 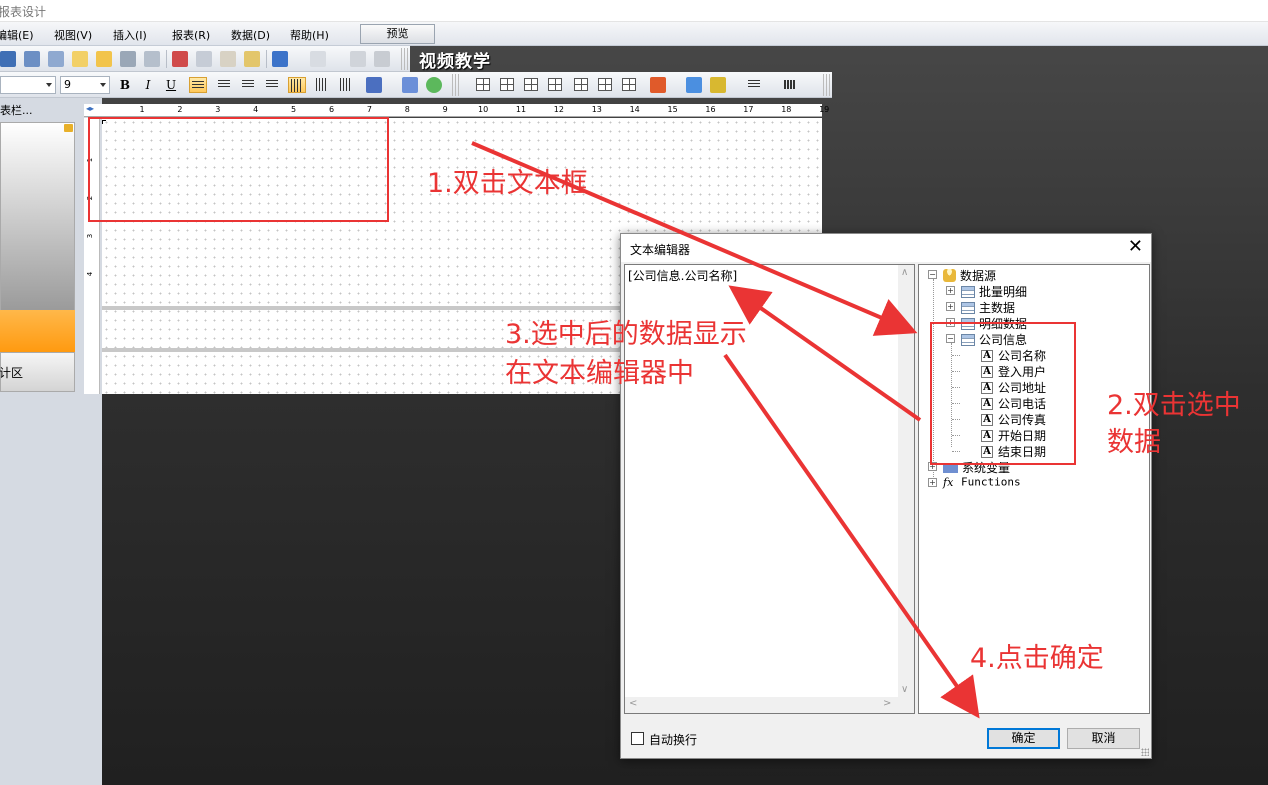 I want to click on collapse-icon: −, so click(x=932, y=274).